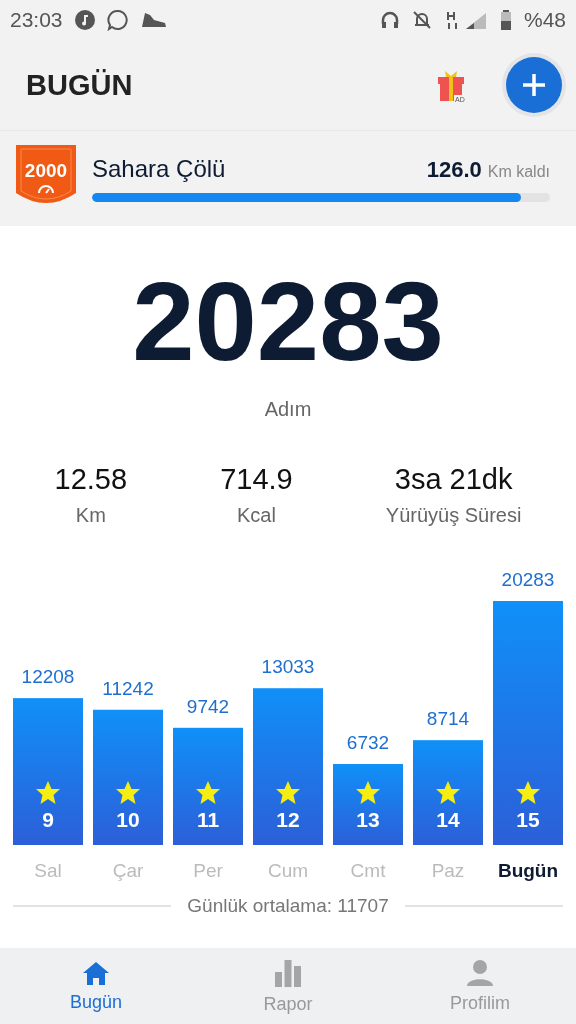 Image resolution: width=576 pixels, height=1024 pixels. I want to click on stat-label: Yürüyüş Süresi, so click(453, 515).